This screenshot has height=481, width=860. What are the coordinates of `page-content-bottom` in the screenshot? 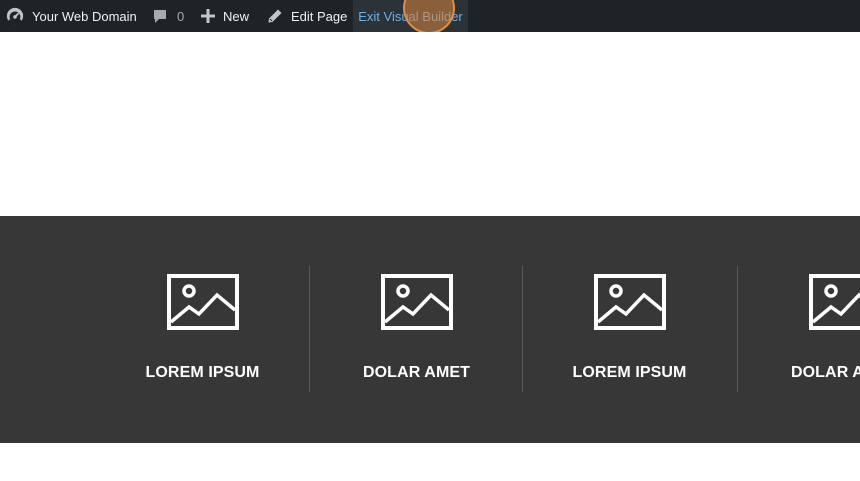 It's located at (430, 462).